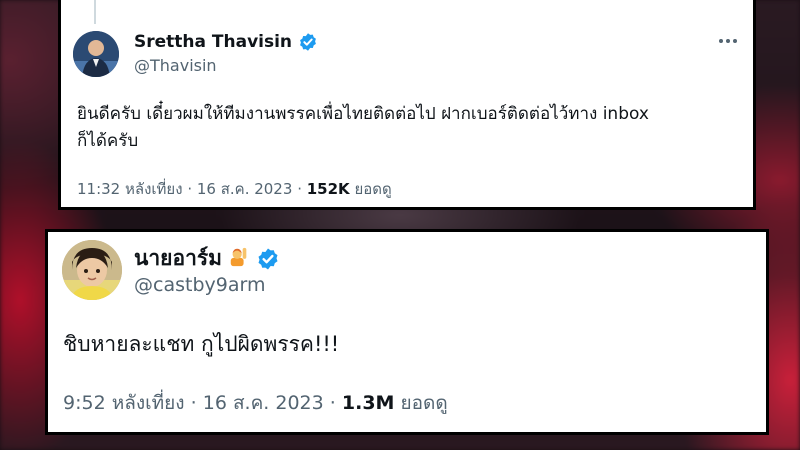 Image resolution: width=800 pixels, height=450 pixels. Describe the element at coordinates (199, 285) in the screenshot. I see `author-handle: @castby9arm` at that location.